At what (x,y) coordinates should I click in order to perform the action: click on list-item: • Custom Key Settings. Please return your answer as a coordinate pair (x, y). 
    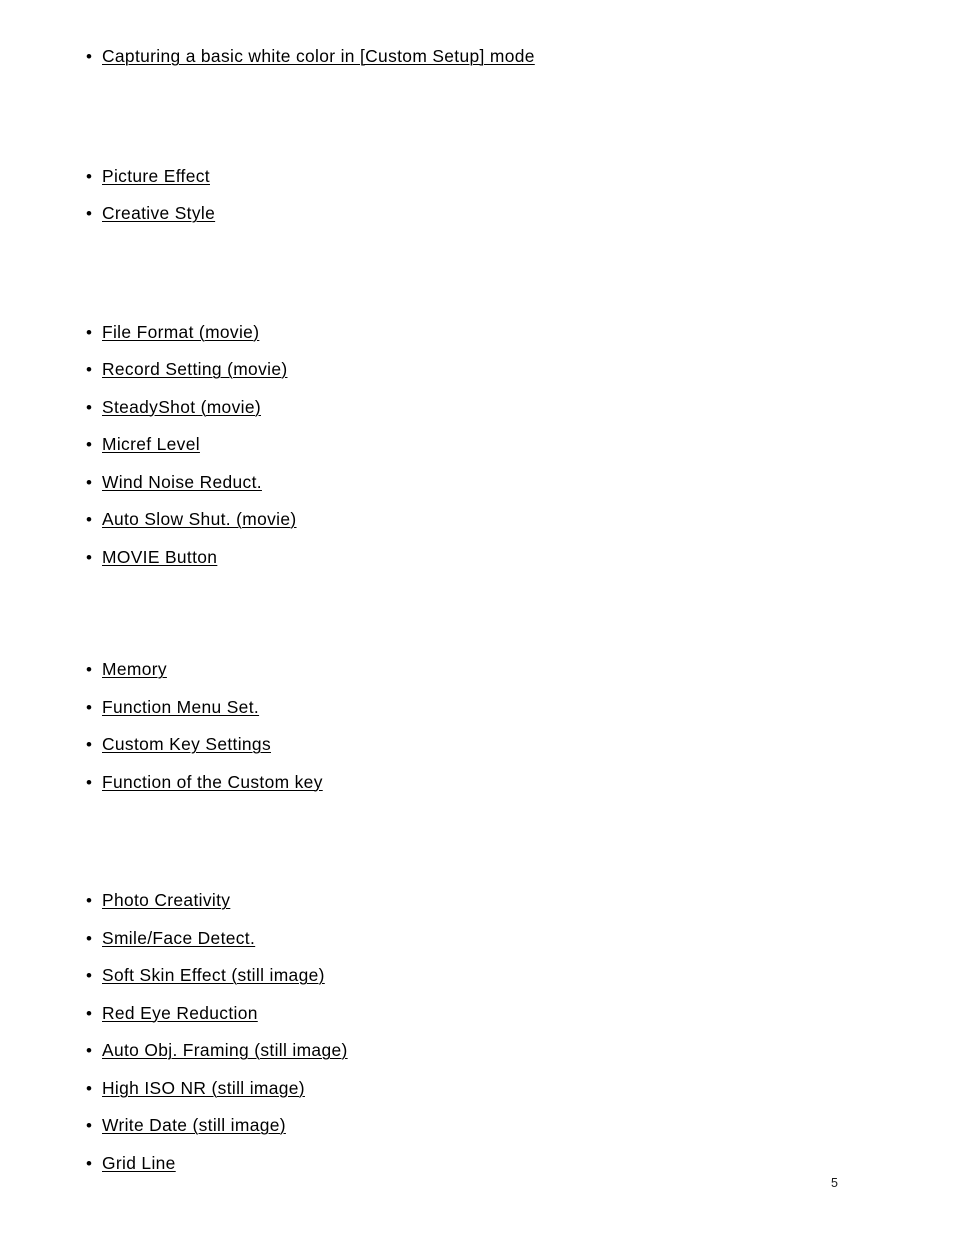
    Looking at the image, I should click on (477, 745).